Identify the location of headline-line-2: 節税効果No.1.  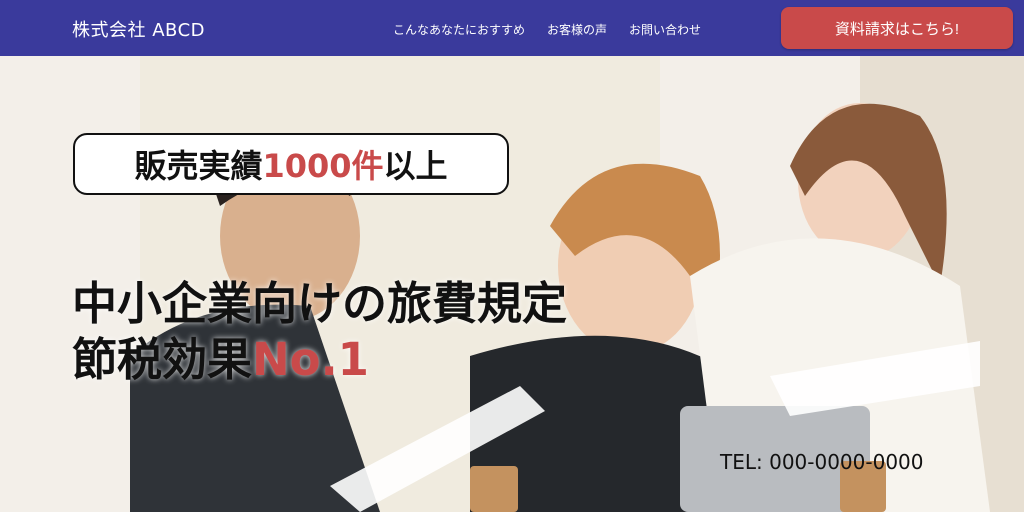
(319, 360).